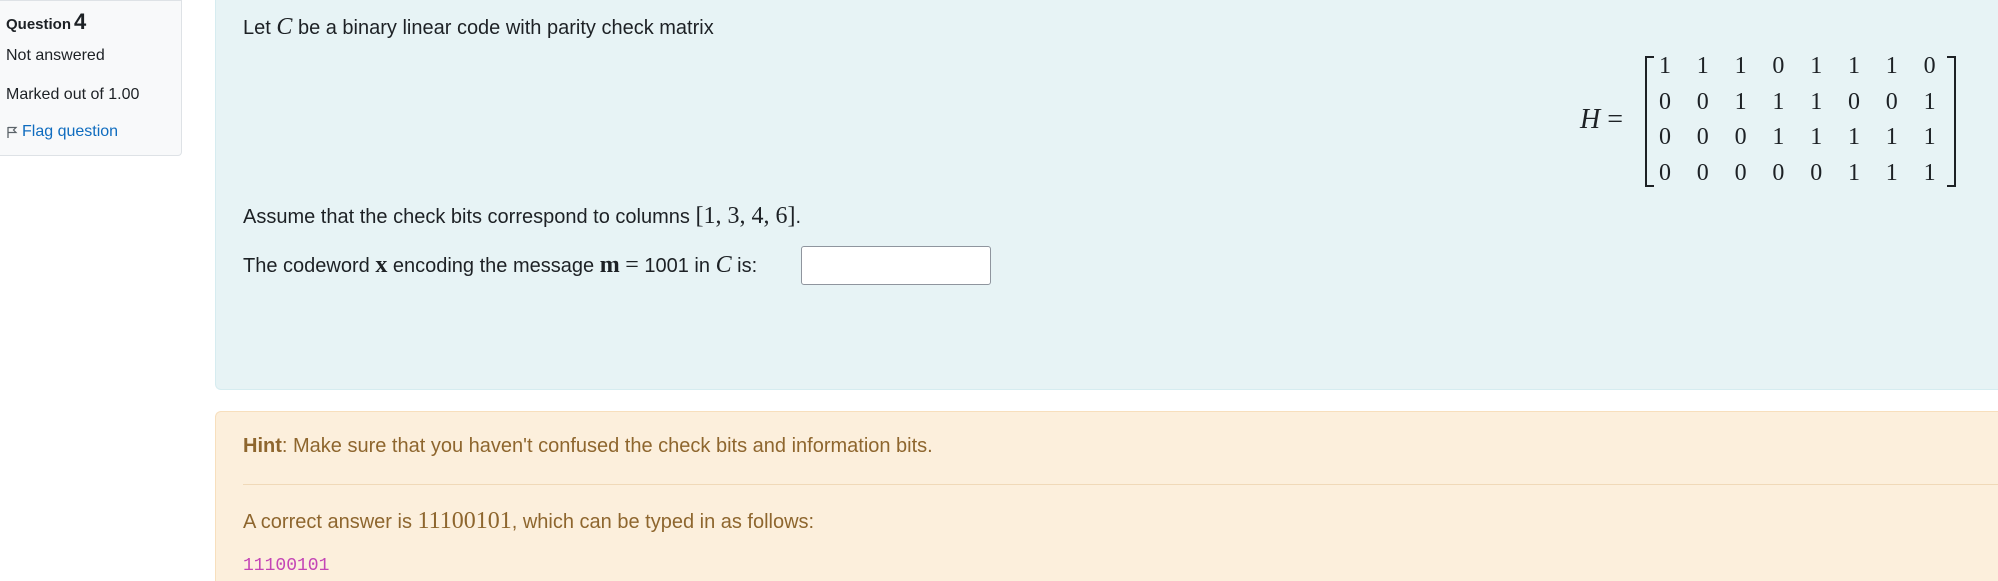  I want to click on matrix-right-bracket, so click(1951, 121).